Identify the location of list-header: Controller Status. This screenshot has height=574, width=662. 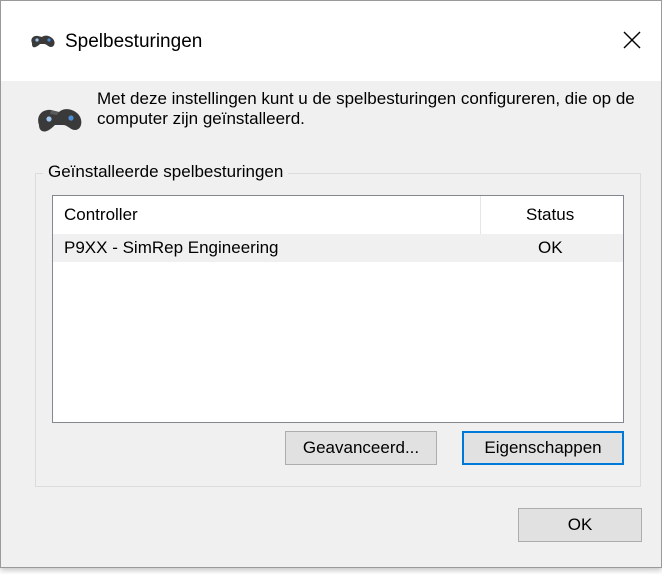
(338, 215).